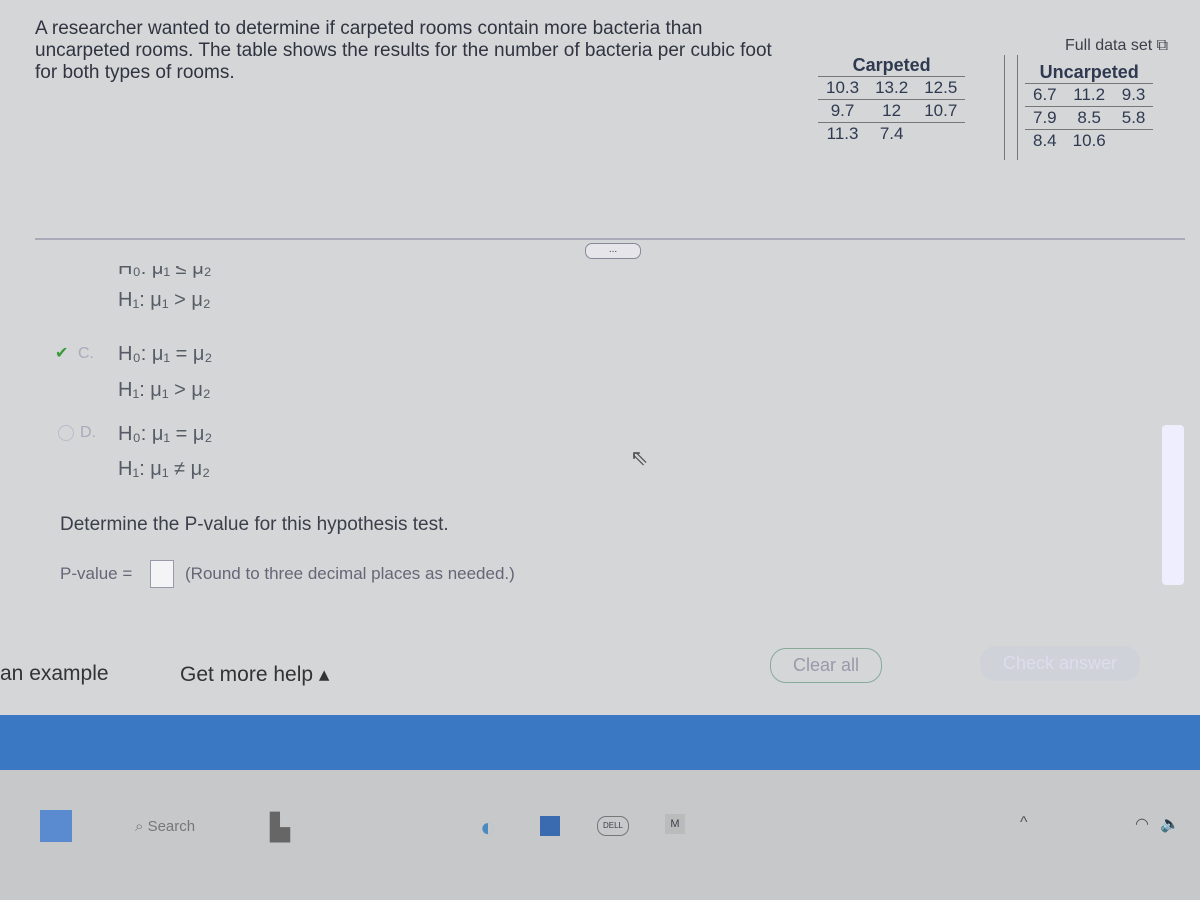 The image size is (1200, 900). What do you see at coordinates (550, 826) in the screenshot?
I see `store-icon` at bounding box center [550, 826].